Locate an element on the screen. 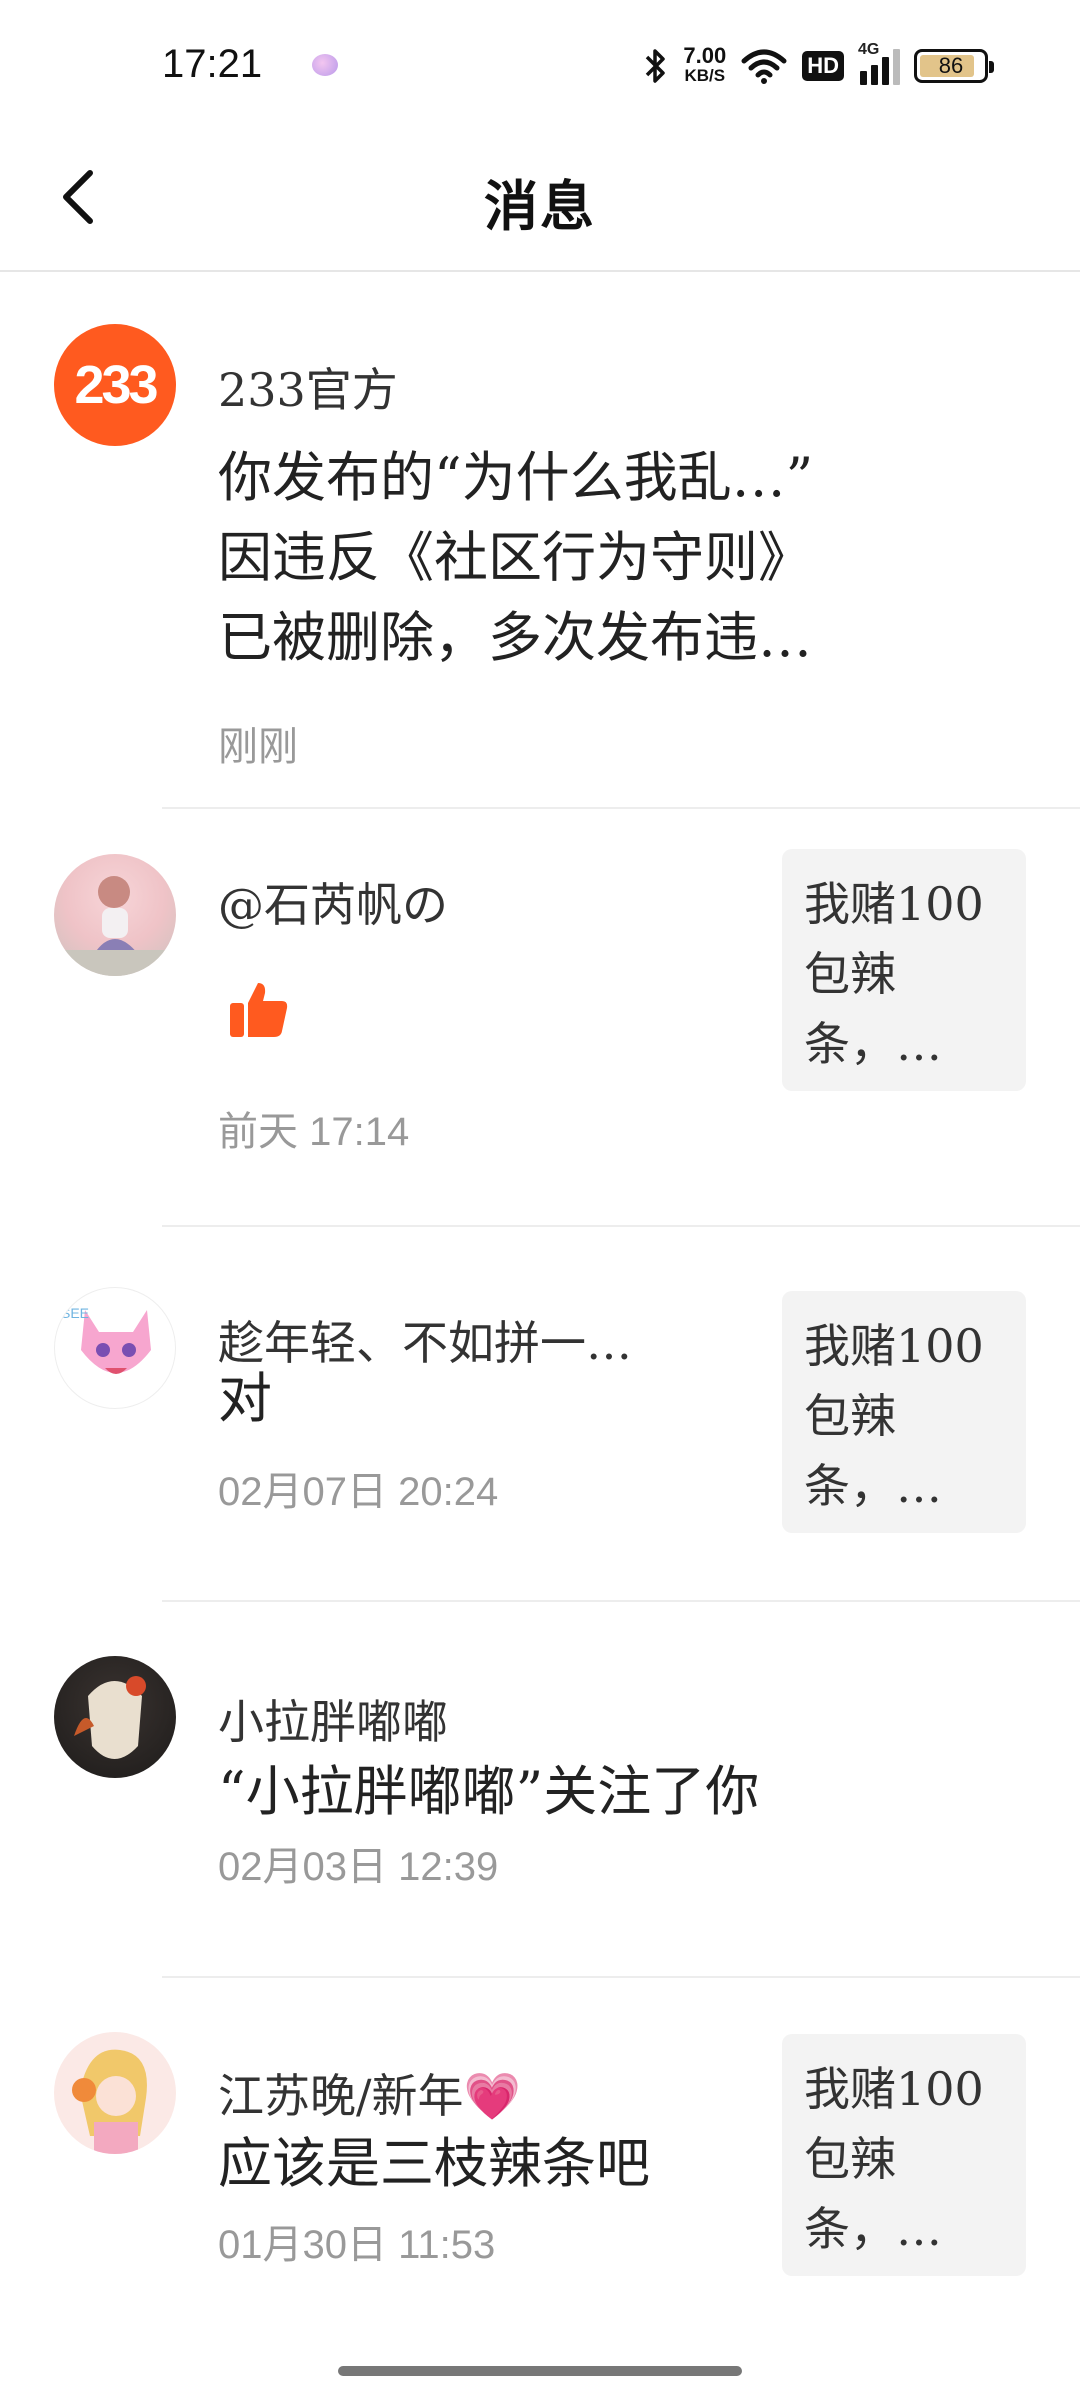 This screenshot has height=2400, width=1080. network-type: 4G is located at coordinates (869, 49).